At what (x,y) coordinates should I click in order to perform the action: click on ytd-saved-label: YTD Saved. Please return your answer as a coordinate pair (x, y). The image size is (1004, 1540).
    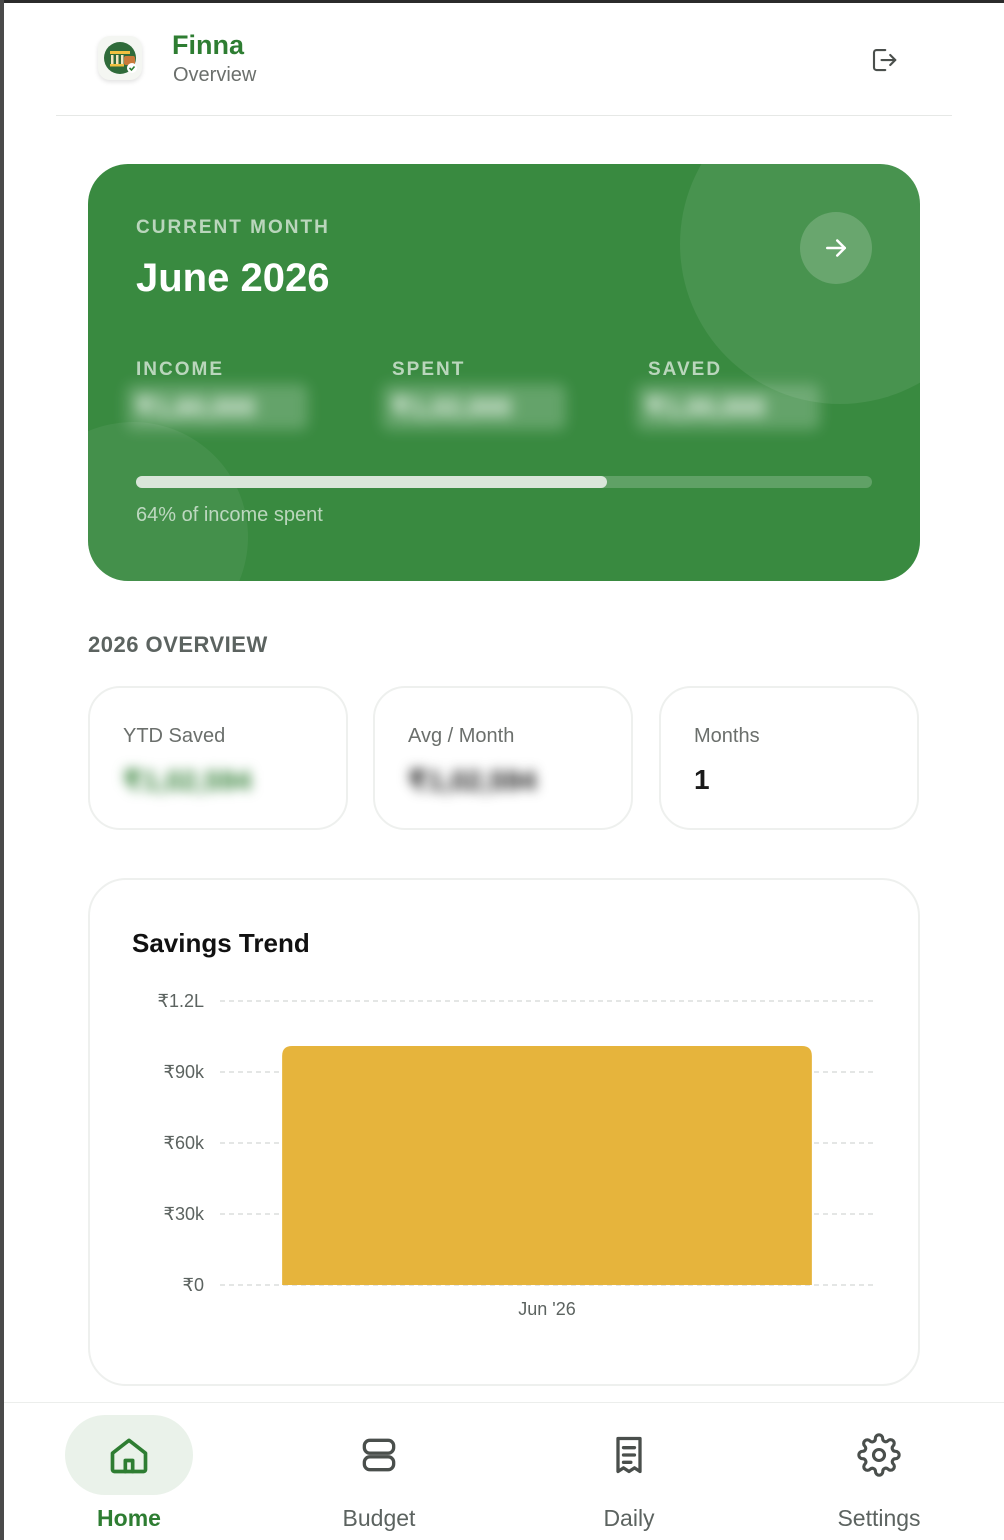
    Looking at the image, I should click on (174, 736).